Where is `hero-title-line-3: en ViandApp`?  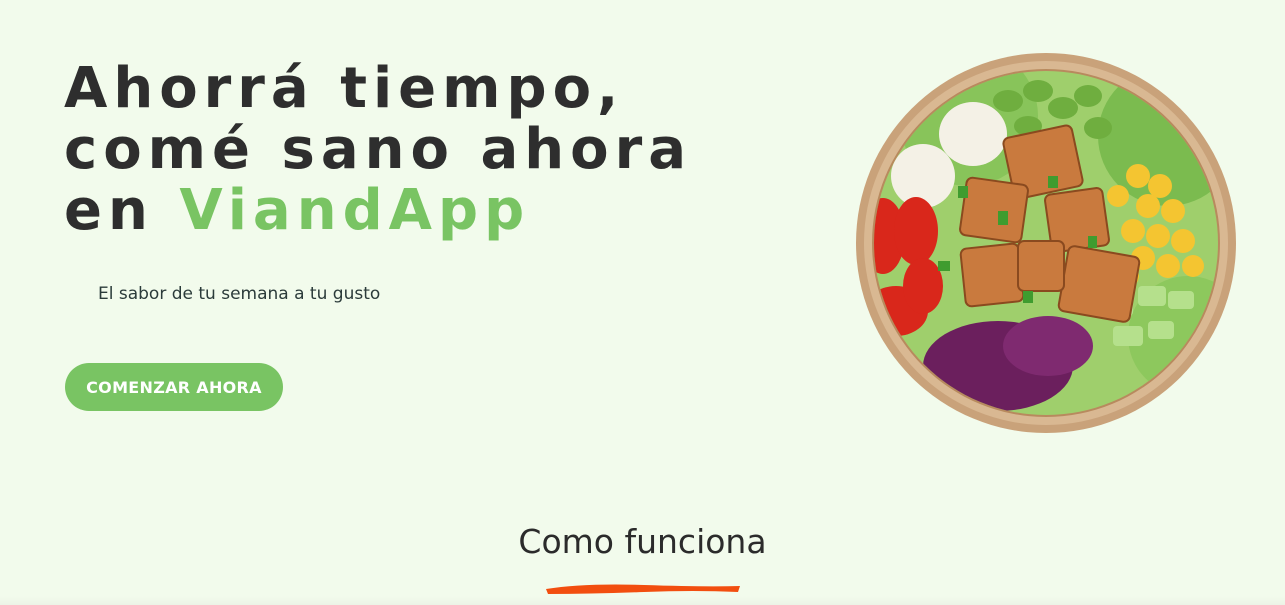
hero-title-line-3: en ViandApp is located at coordinates (414, 210).